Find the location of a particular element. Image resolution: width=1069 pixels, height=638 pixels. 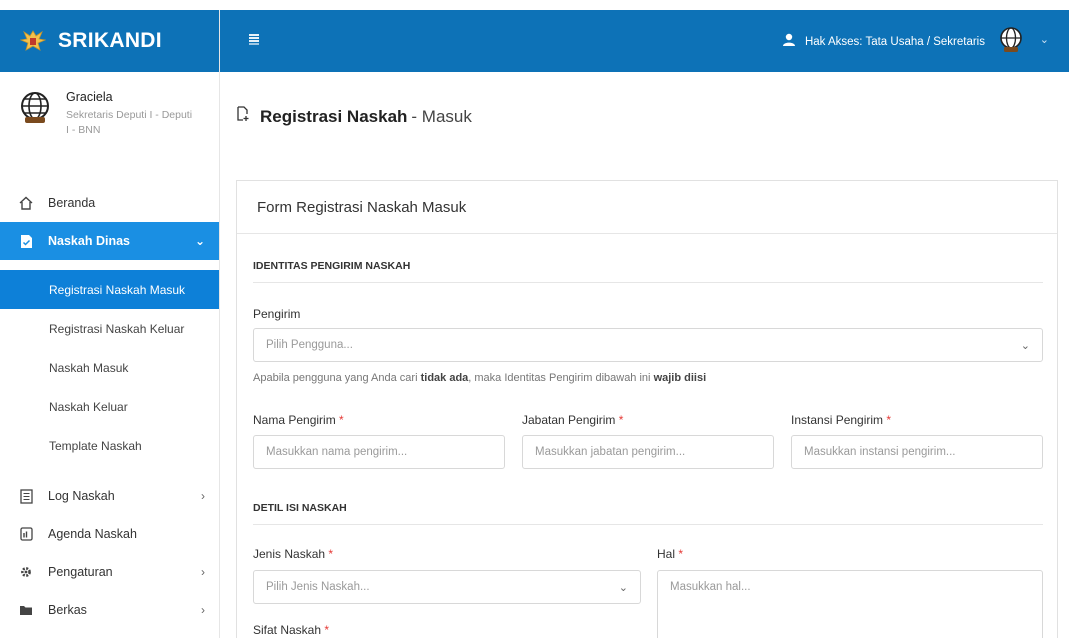

jabatan-pengirim-label: Jabatan Pengirim * is located at coordinates (572, 420).